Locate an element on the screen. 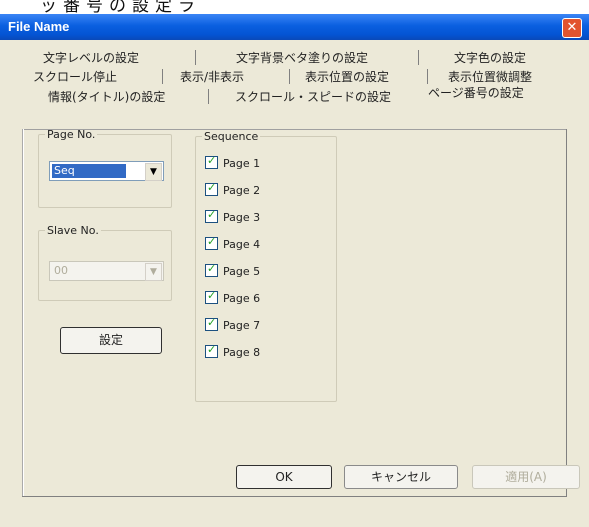  cancel-button: キャンセル is located at coordinates (401, 477).